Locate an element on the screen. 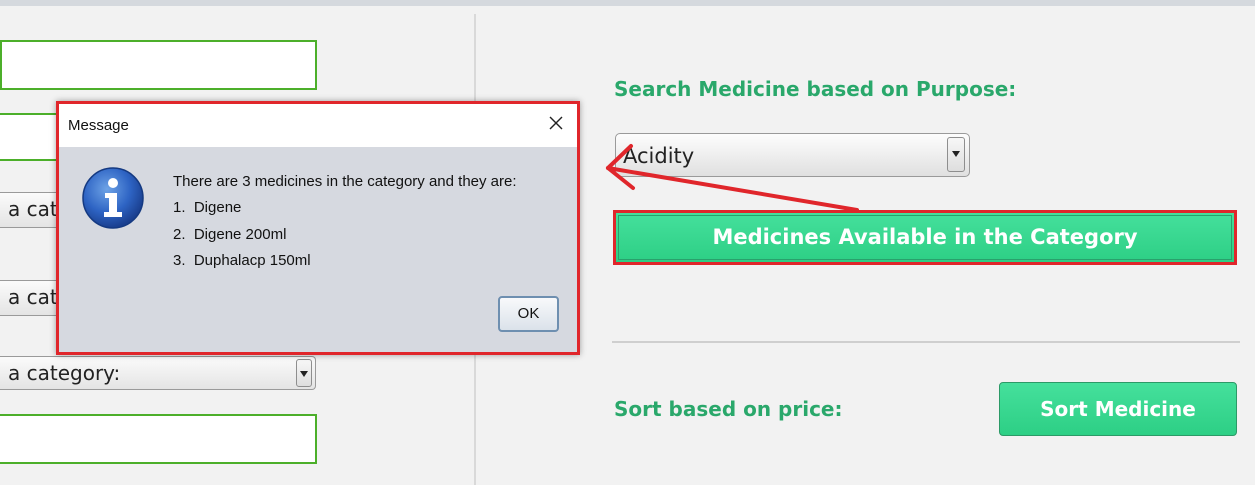 This screenshot has width=1255, height=485. dialog-title: Message is located at coordinates (98, 125).